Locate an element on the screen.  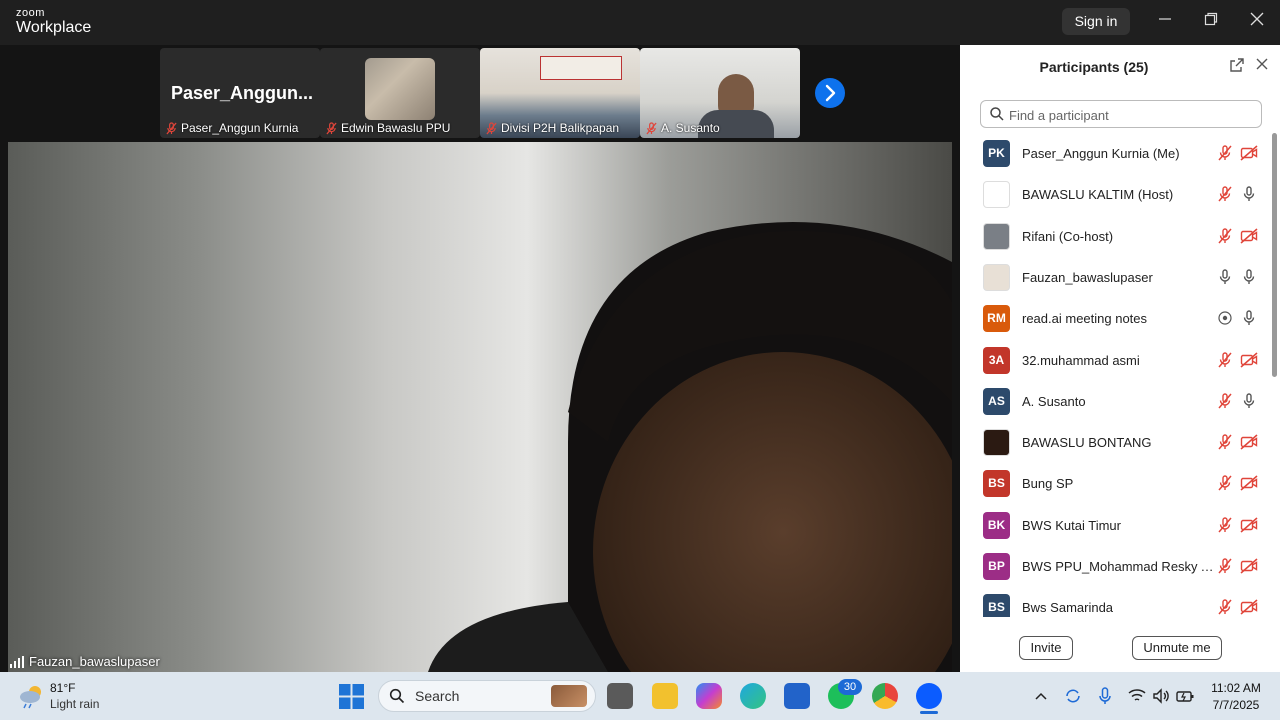
minimize-icon is located at coordinates (1165, 22).